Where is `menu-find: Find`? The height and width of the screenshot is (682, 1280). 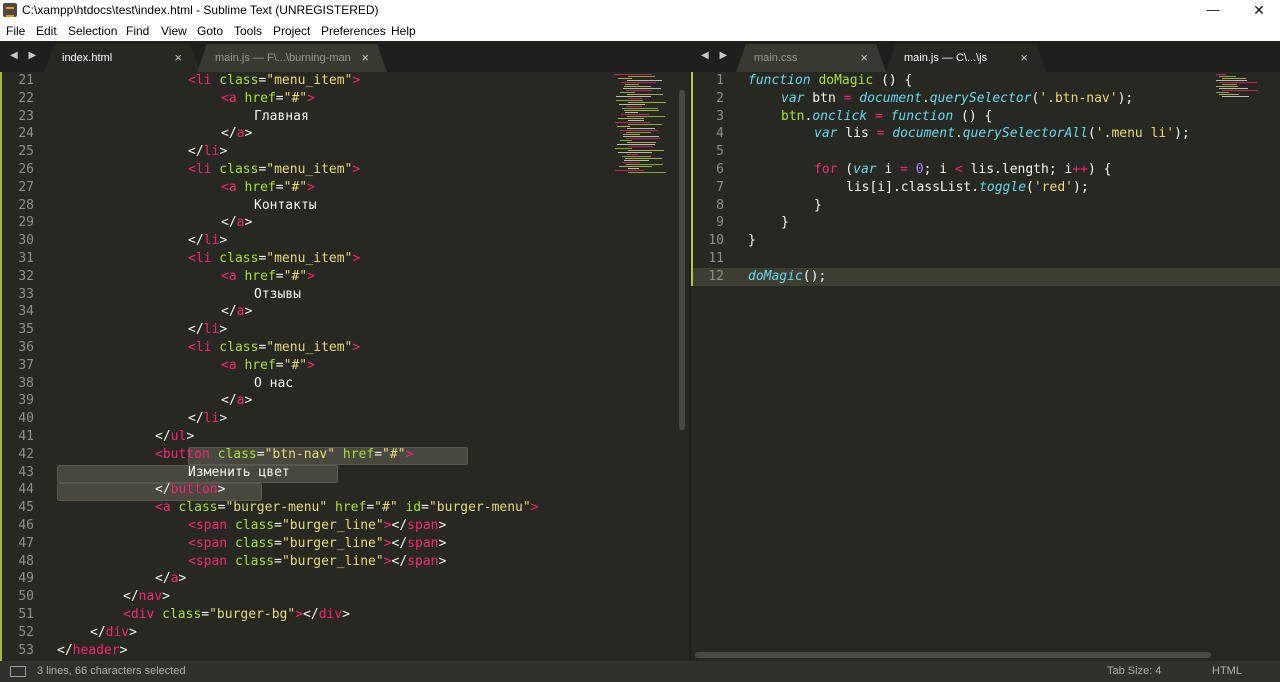 menu-find: Find is located at coordinates (137, 31).